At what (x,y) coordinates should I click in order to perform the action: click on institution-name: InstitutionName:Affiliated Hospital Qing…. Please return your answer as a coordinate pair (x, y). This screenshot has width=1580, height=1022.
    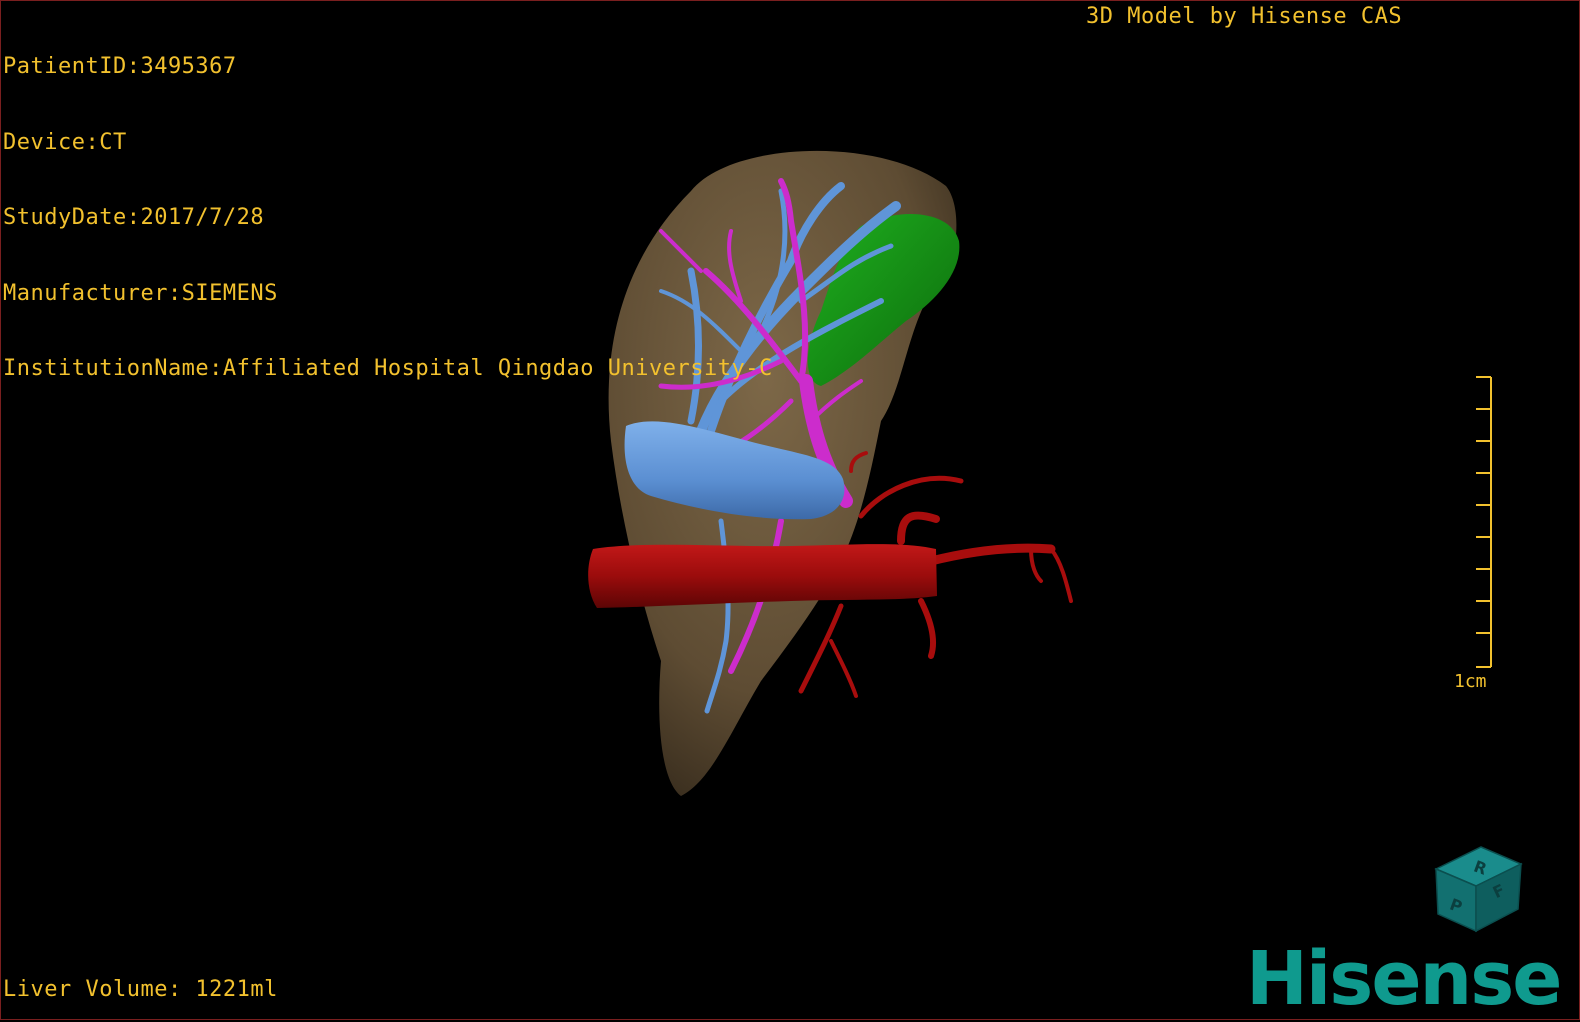
    Looking at the image, I should click on (388, 368).